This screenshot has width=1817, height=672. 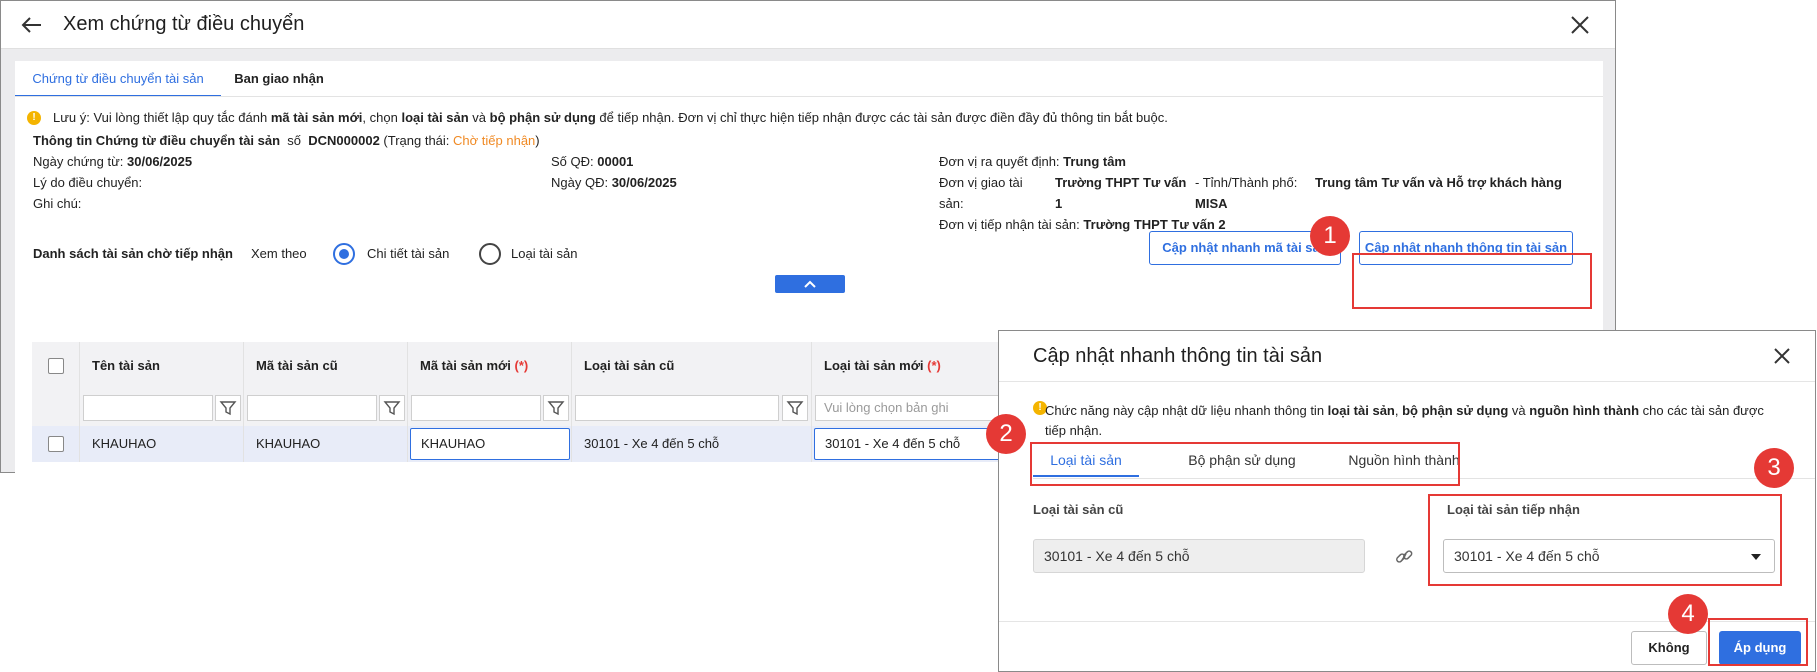 I want to click on dialog-title: Cập nhật nhanh thông tin tài sản, so click(x=1178, y=356).